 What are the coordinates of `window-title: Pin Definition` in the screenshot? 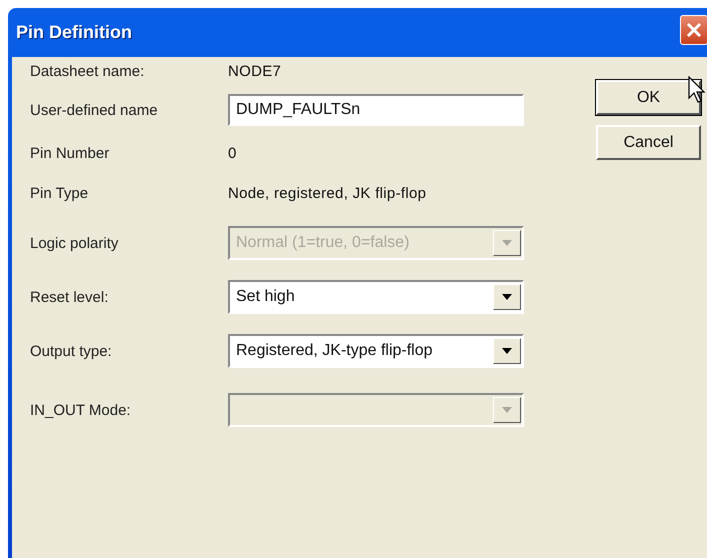 It's located at (74, 32).